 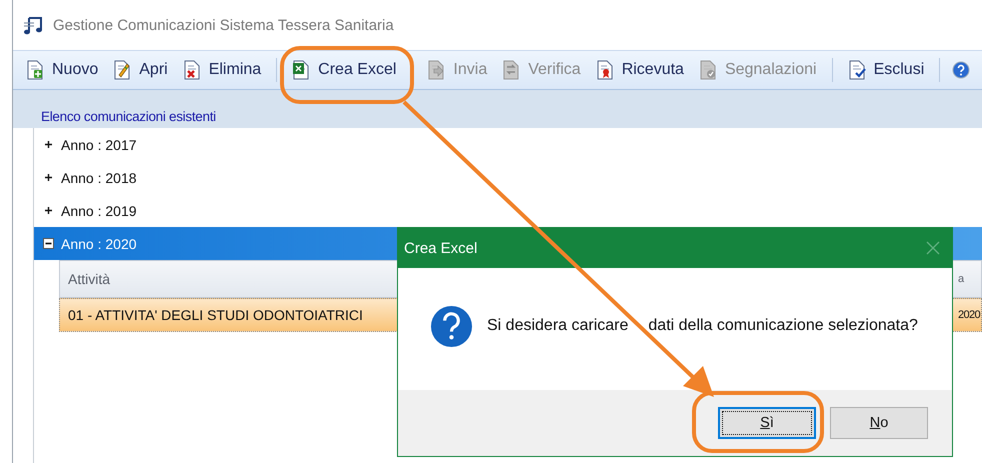 I want to click on question-icon, so click(x=451, y=326).